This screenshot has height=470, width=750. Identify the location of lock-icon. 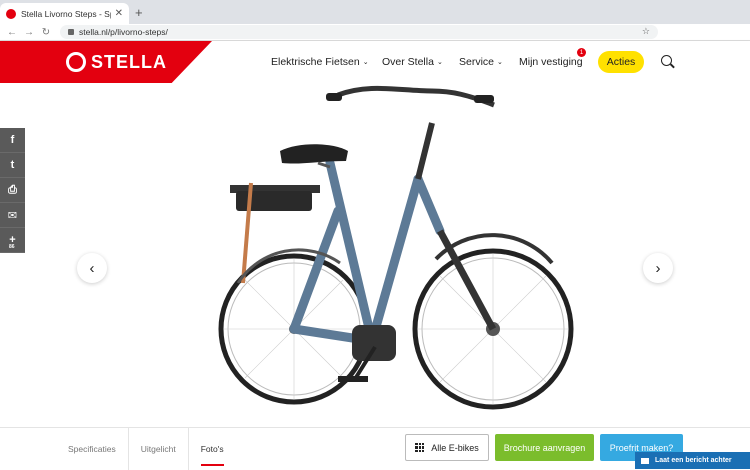
(71, 32).